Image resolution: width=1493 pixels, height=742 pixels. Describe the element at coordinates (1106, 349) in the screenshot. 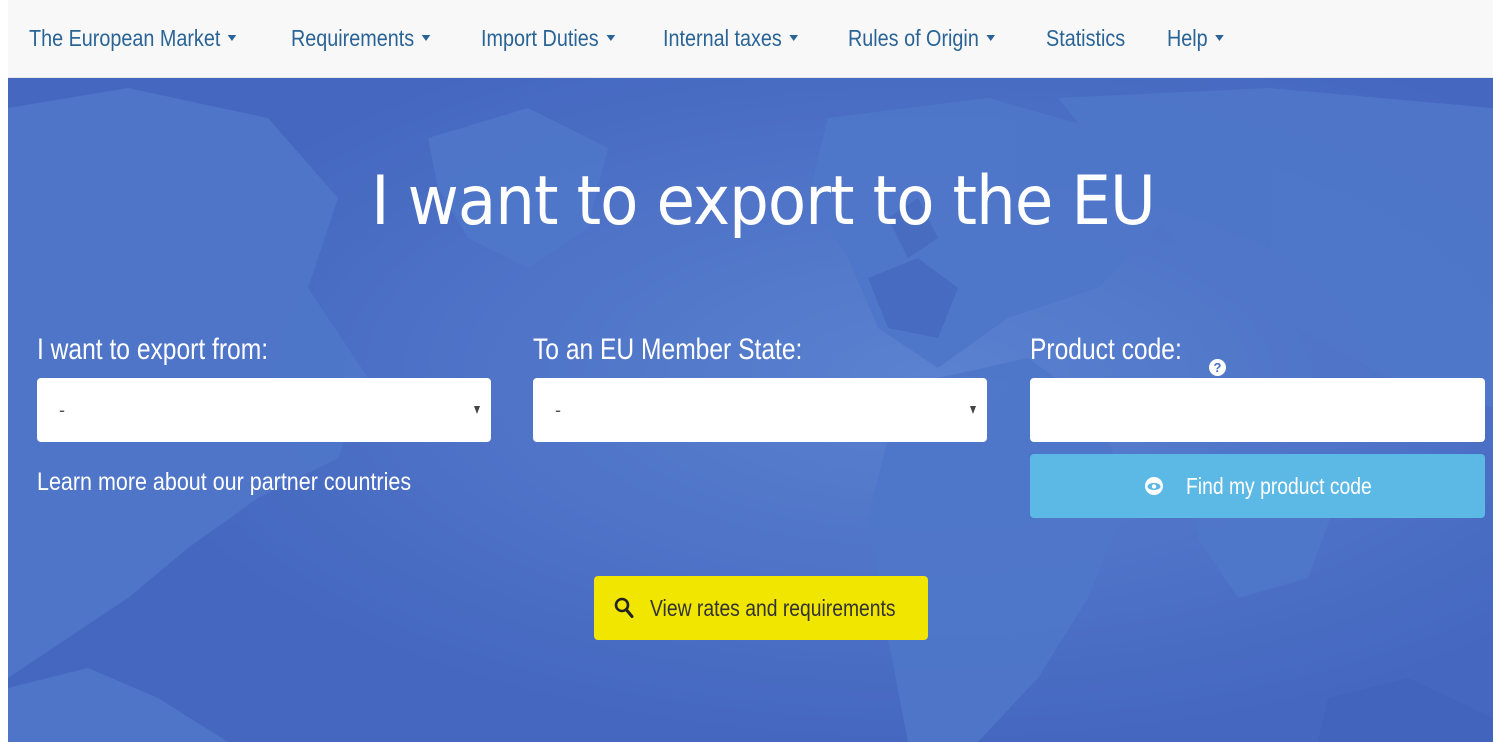

I see `product-code-label: Product code:` at that location.